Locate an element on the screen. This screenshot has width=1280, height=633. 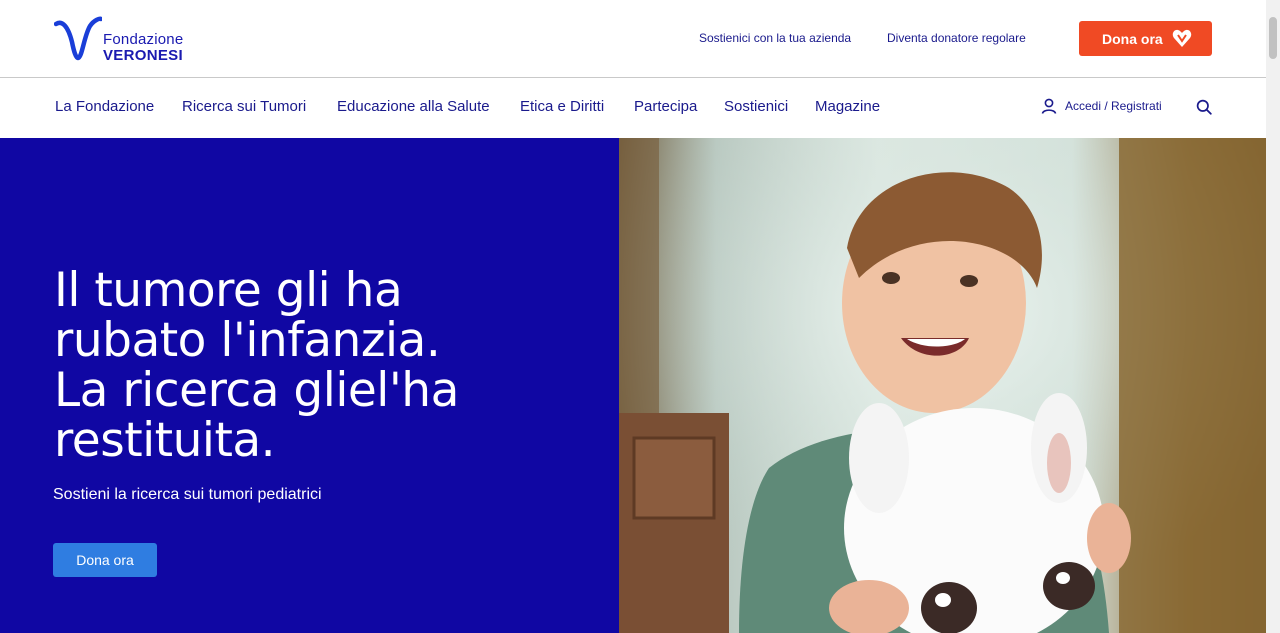
nav-item-sostienici: Sostienici is located at coordinates (756, 106).